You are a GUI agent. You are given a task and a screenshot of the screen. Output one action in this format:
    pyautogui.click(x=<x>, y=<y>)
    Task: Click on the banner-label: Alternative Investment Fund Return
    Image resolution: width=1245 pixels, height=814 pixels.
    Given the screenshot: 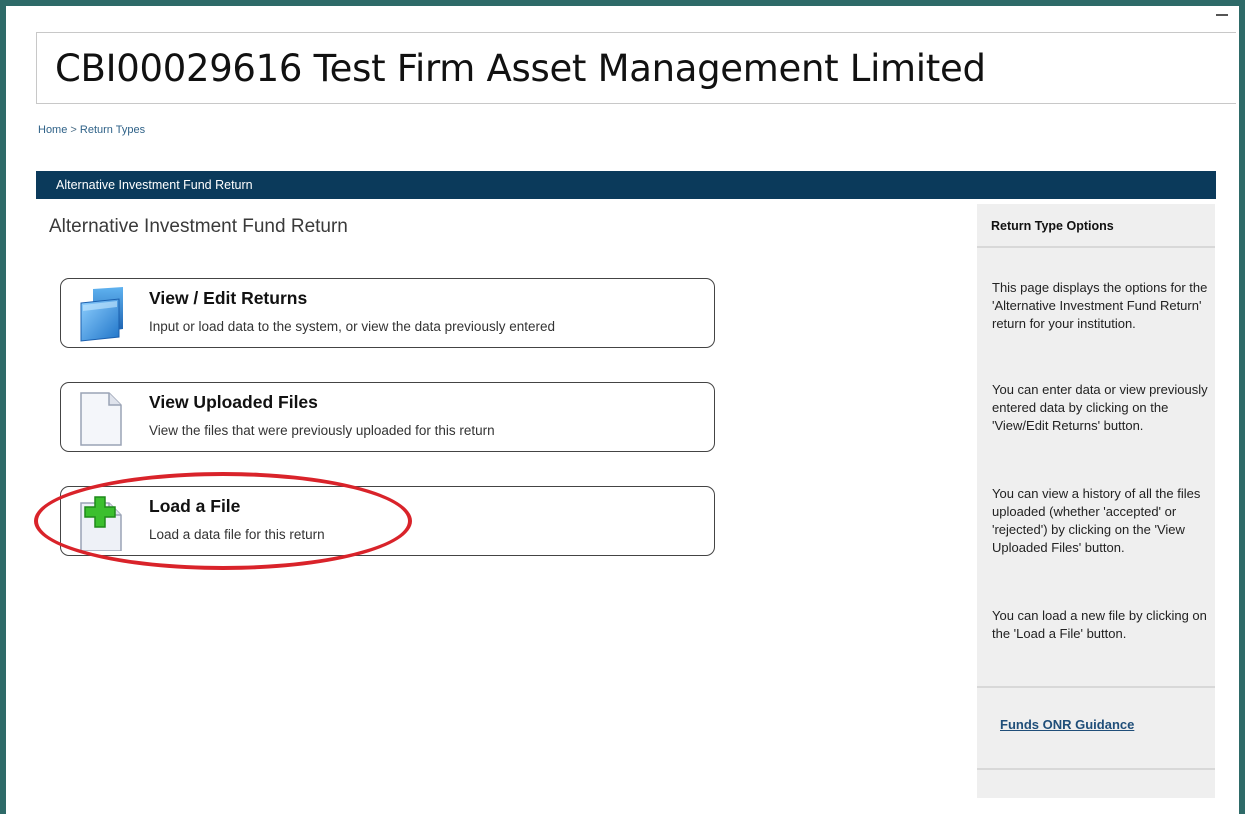 What is the action you would take?
    pyautogui.click(x=154, y=185)
    